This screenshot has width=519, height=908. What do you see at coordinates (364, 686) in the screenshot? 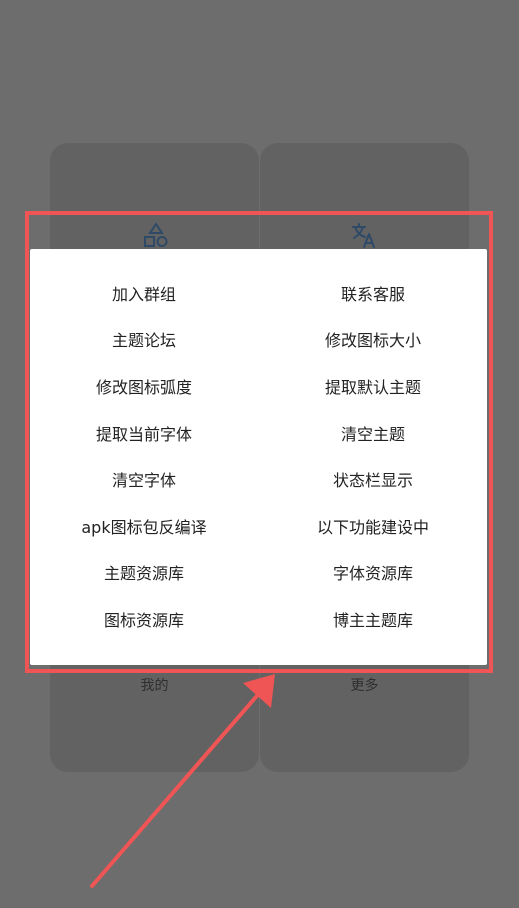
I see `card-label-more: 更多` at bounding box center [364, 686].